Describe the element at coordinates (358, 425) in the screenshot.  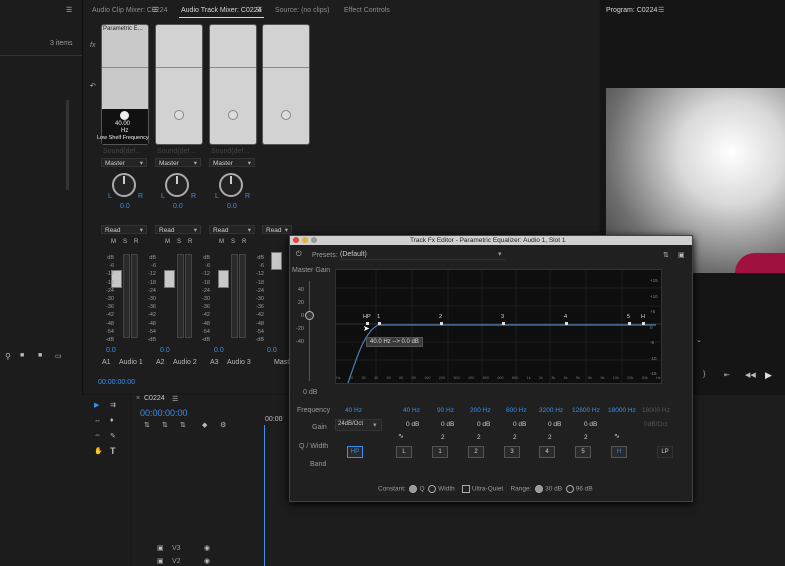
I see `slope-select: 24dB/Oct ▾` at that location.